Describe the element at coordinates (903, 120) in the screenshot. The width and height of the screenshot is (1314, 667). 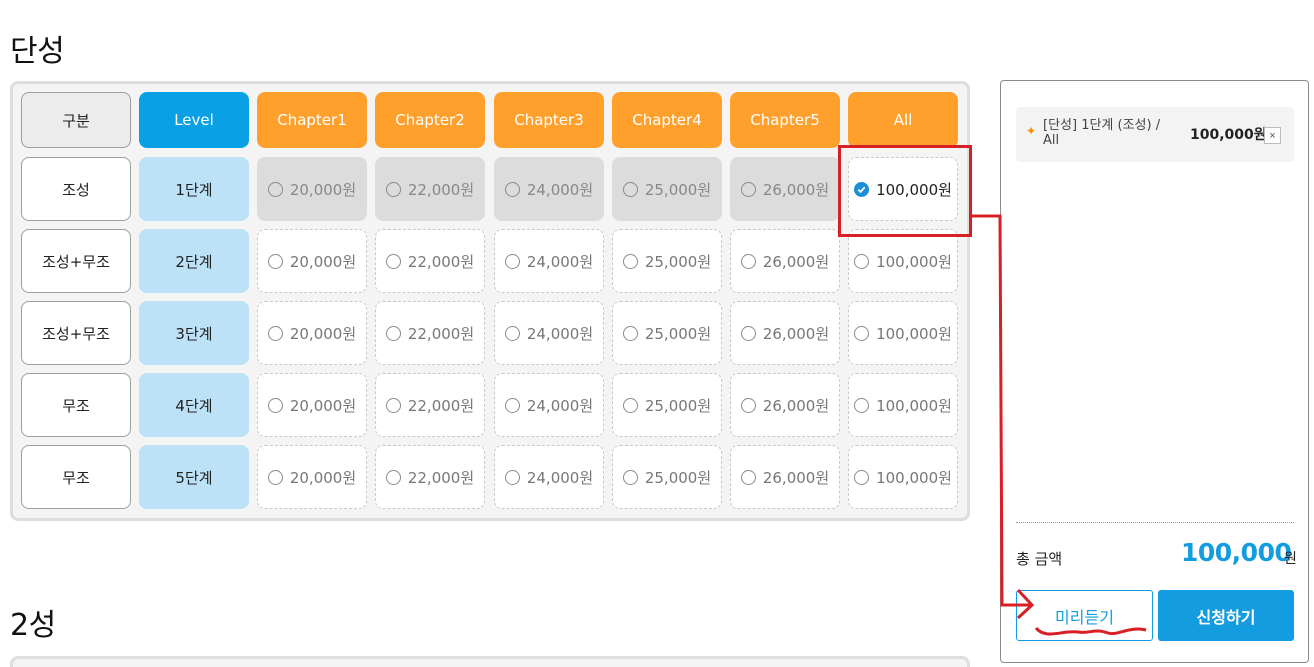
I see `header-7: All` at that location.